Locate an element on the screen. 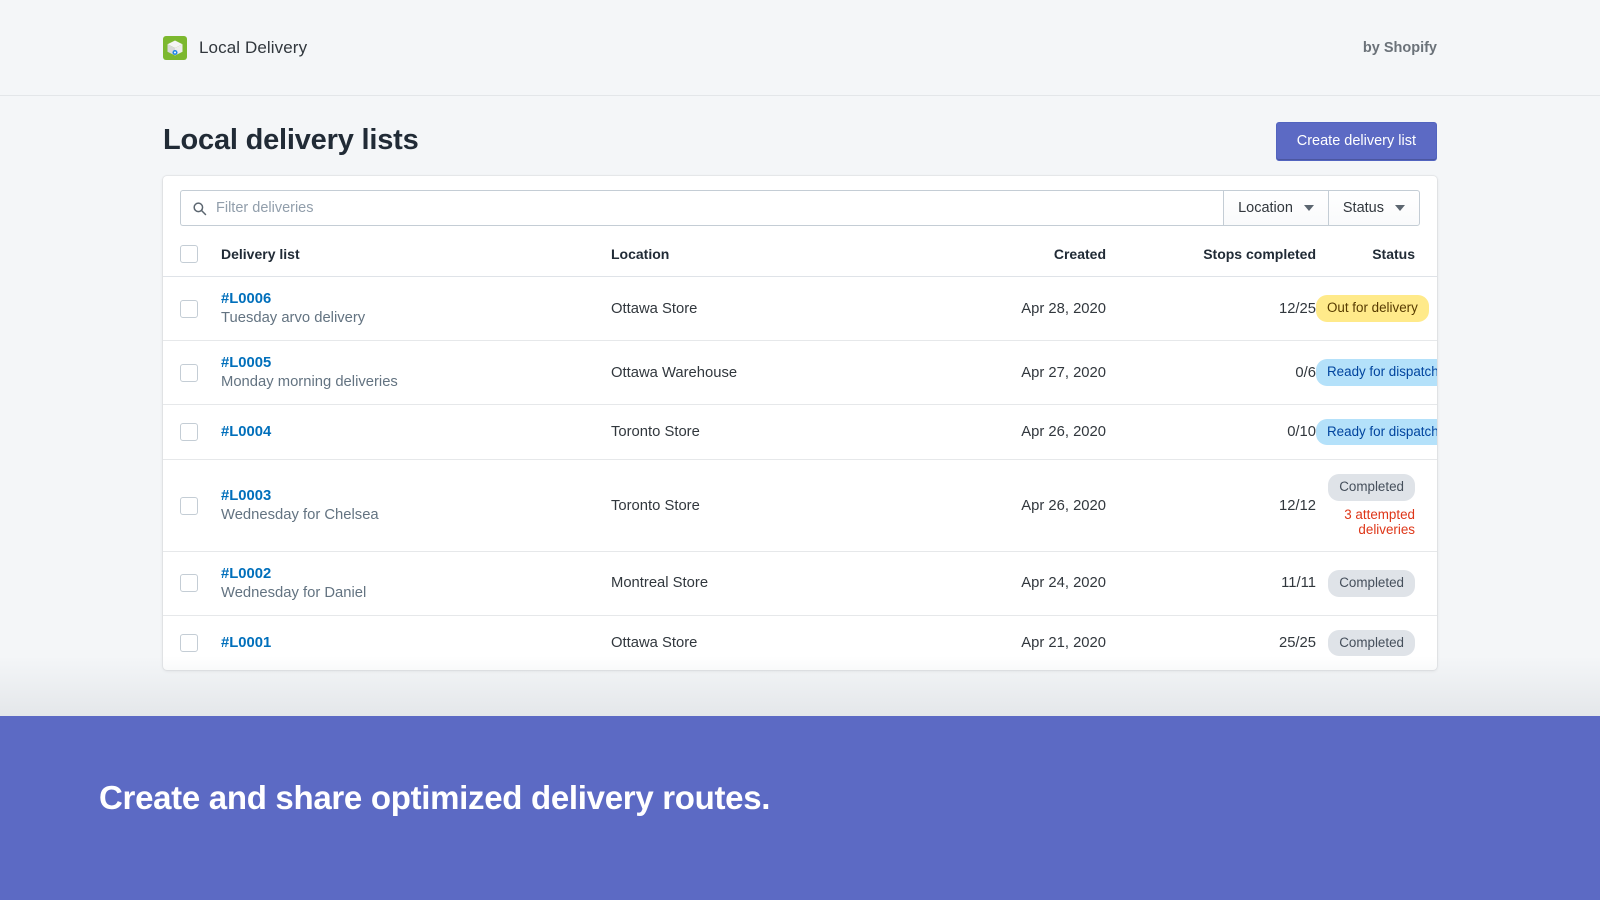 Image resolution: width=1600 pixels, height=900 pixels. filter-row: Location Status is located at coordinates (800, 201).